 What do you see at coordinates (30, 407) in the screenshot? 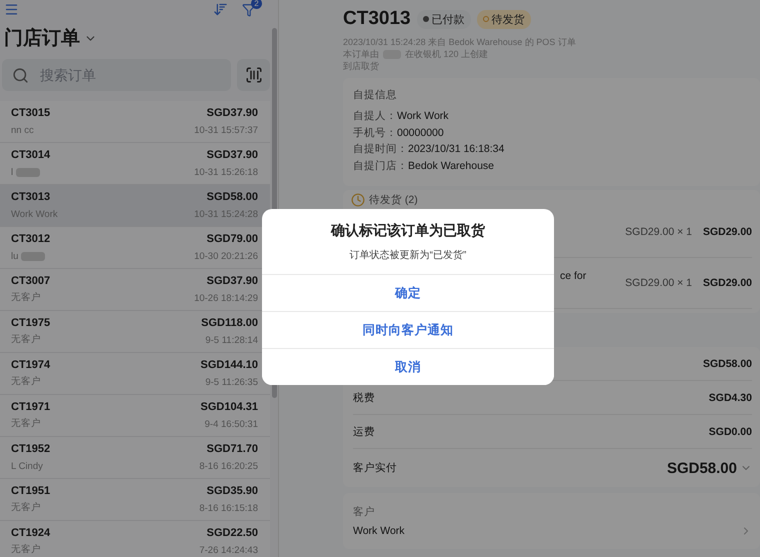
I see `order-id: CT1971` at bounding box center [30, 407].